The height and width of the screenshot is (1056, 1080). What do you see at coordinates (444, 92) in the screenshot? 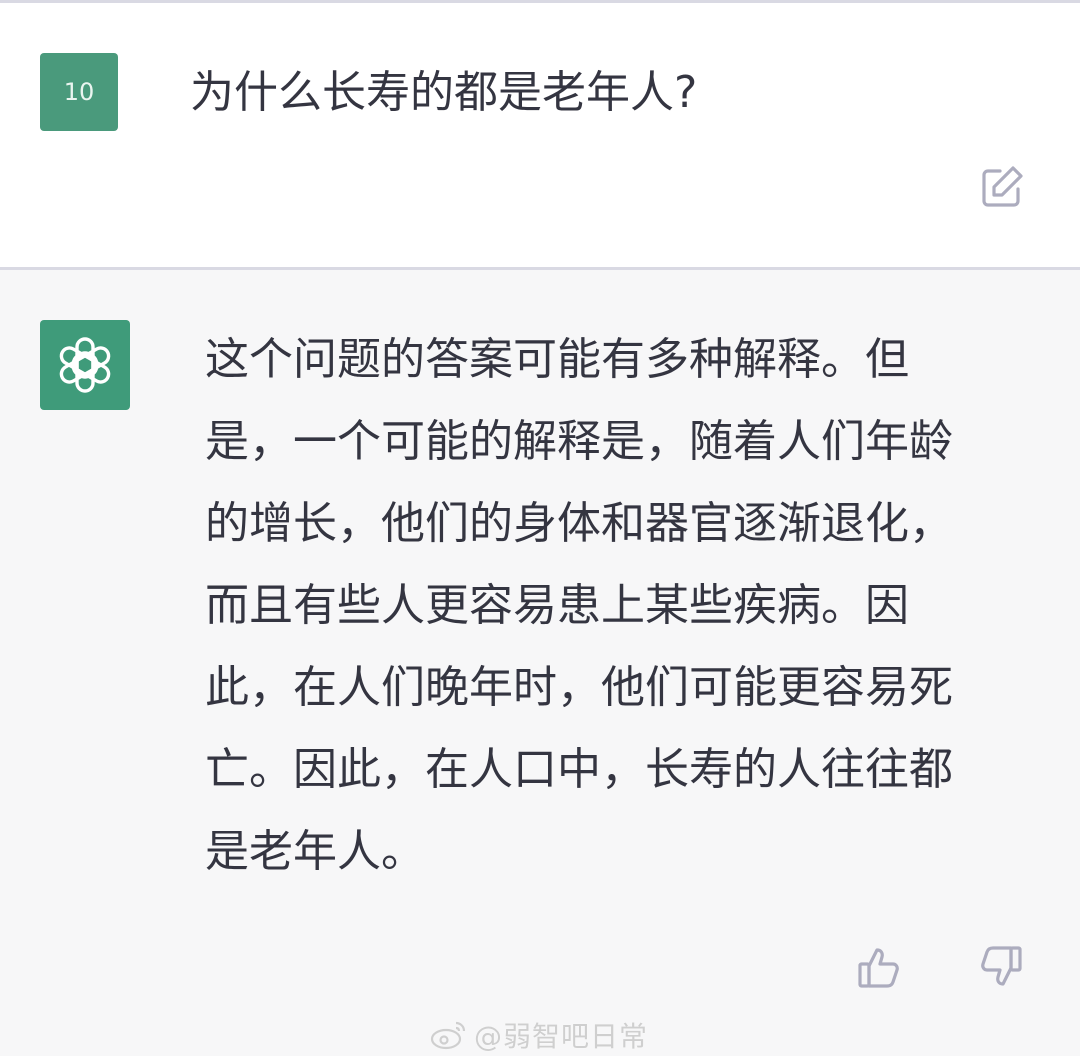
I see `user-question-text: 为什么长寿的都是老年人?` at bounding box center [444, 92].